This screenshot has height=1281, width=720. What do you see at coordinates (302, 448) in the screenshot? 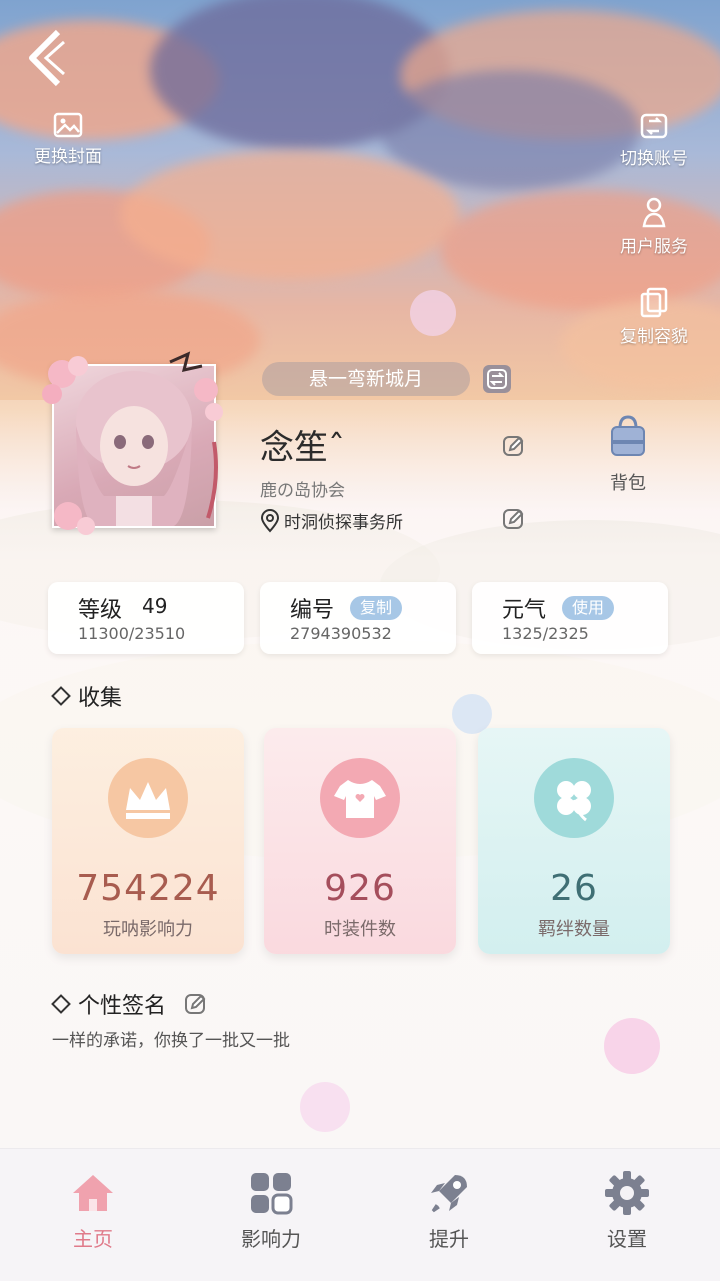
I see `player-name: 念笙ˆ` at bounding box center [302, 448].